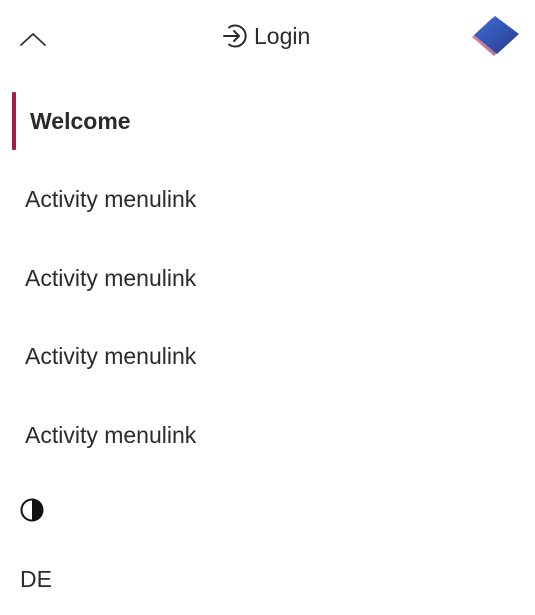 The image size is (535, 615). I want to click on chevron-up-icon, so click(33, 39).